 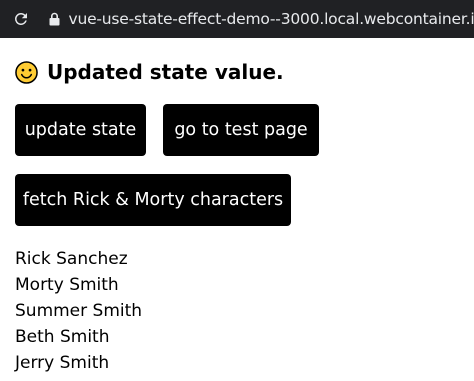 I want to click on smiley-face-icon, so click(x=26, y=72).